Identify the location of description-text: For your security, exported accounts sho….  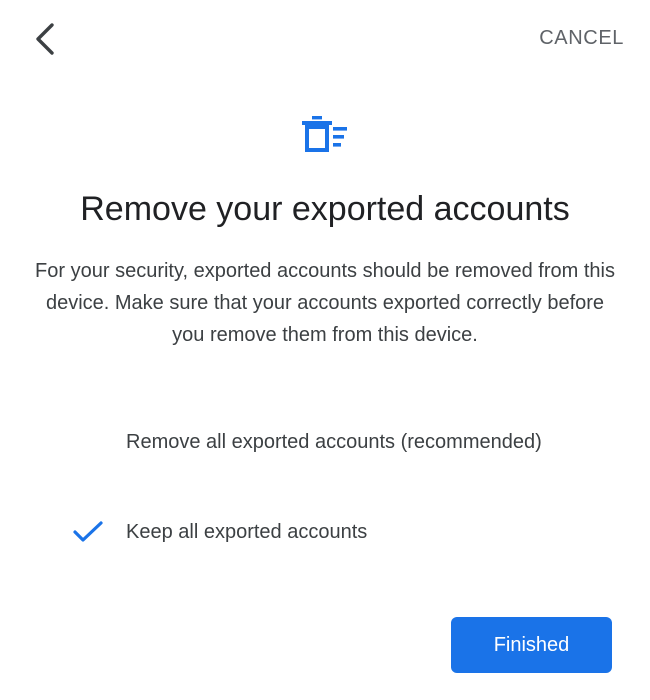
(325, 303).